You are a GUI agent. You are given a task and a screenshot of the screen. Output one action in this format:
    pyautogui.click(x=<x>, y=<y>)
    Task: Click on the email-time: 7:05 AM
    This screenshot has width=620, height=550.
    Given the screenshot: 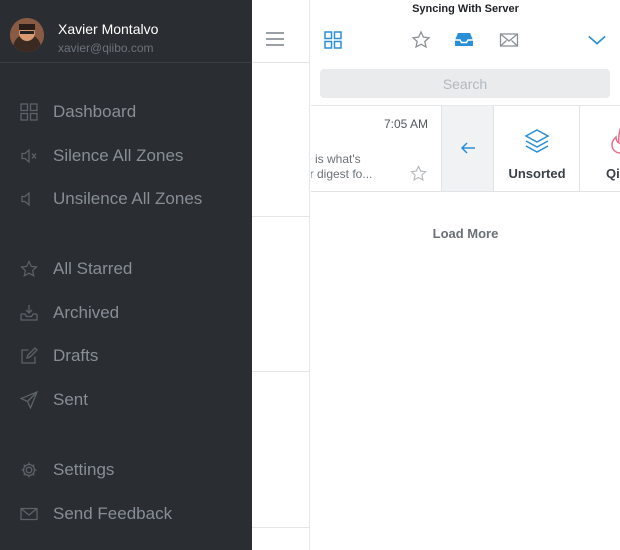 What is the action you would take?
    pyautogui.click(x=406, y=124)
    